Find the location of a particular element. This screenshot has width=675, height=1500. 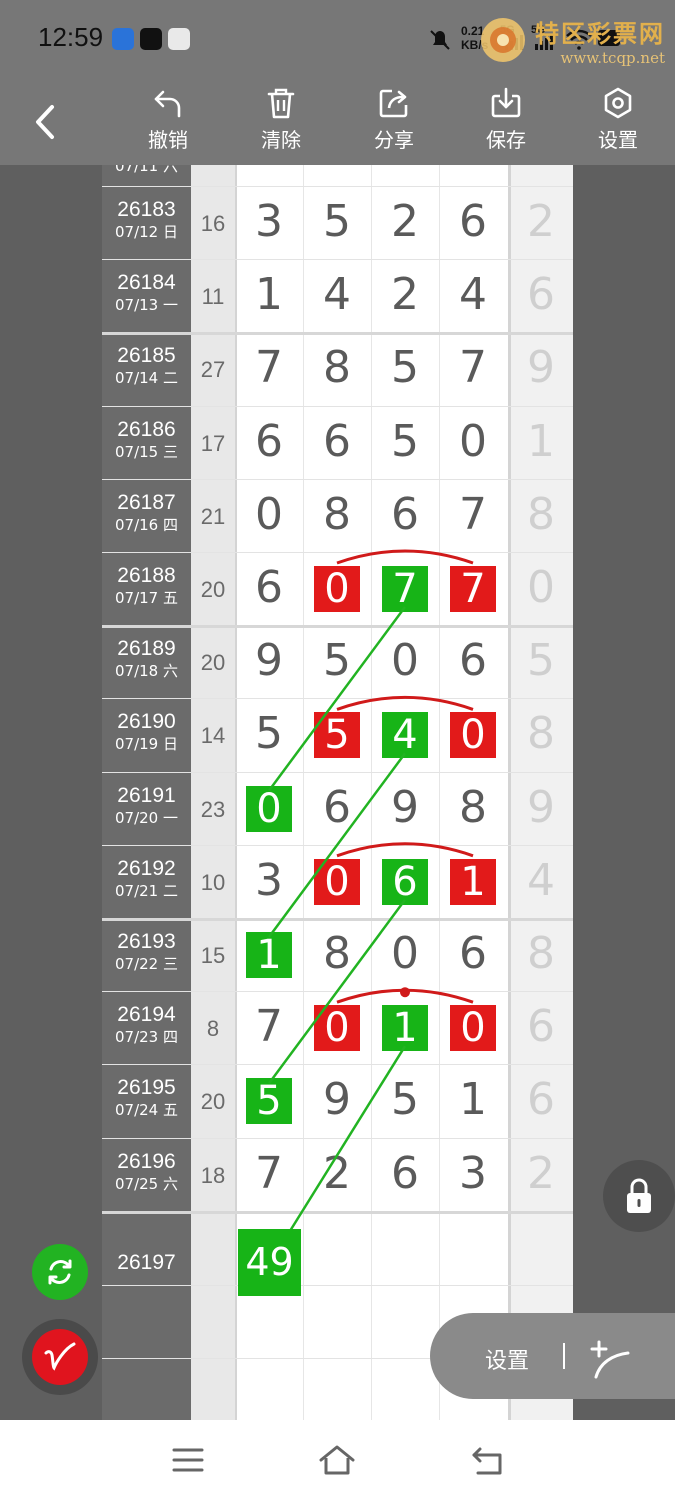

lock-icon is located at coordinates (639, 1195).